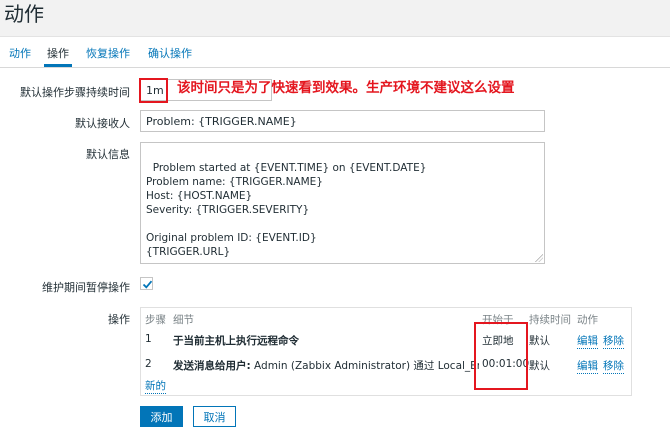  Describe the element at coordinates (335, 52) in the screenshot. I see `tab-bar: 动作 操作 恢复操作 确认操作` at that location.